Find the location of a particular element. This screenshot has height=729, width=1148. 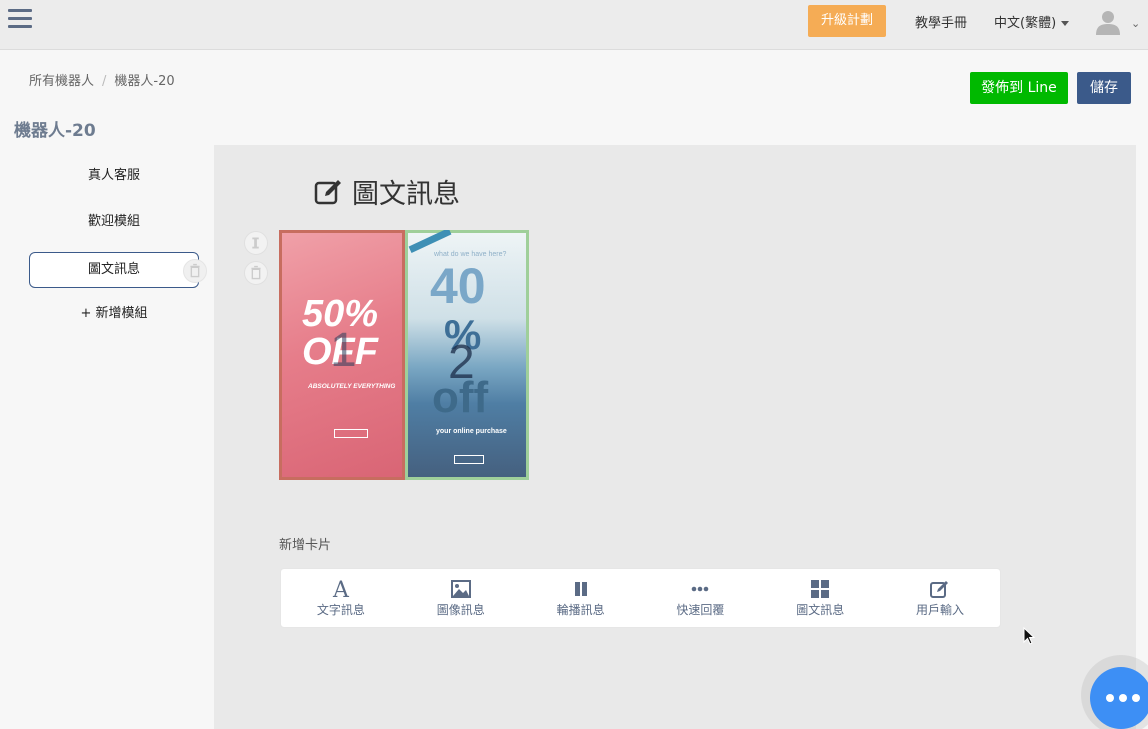

right-off: off is located at coordinates (460, 397).